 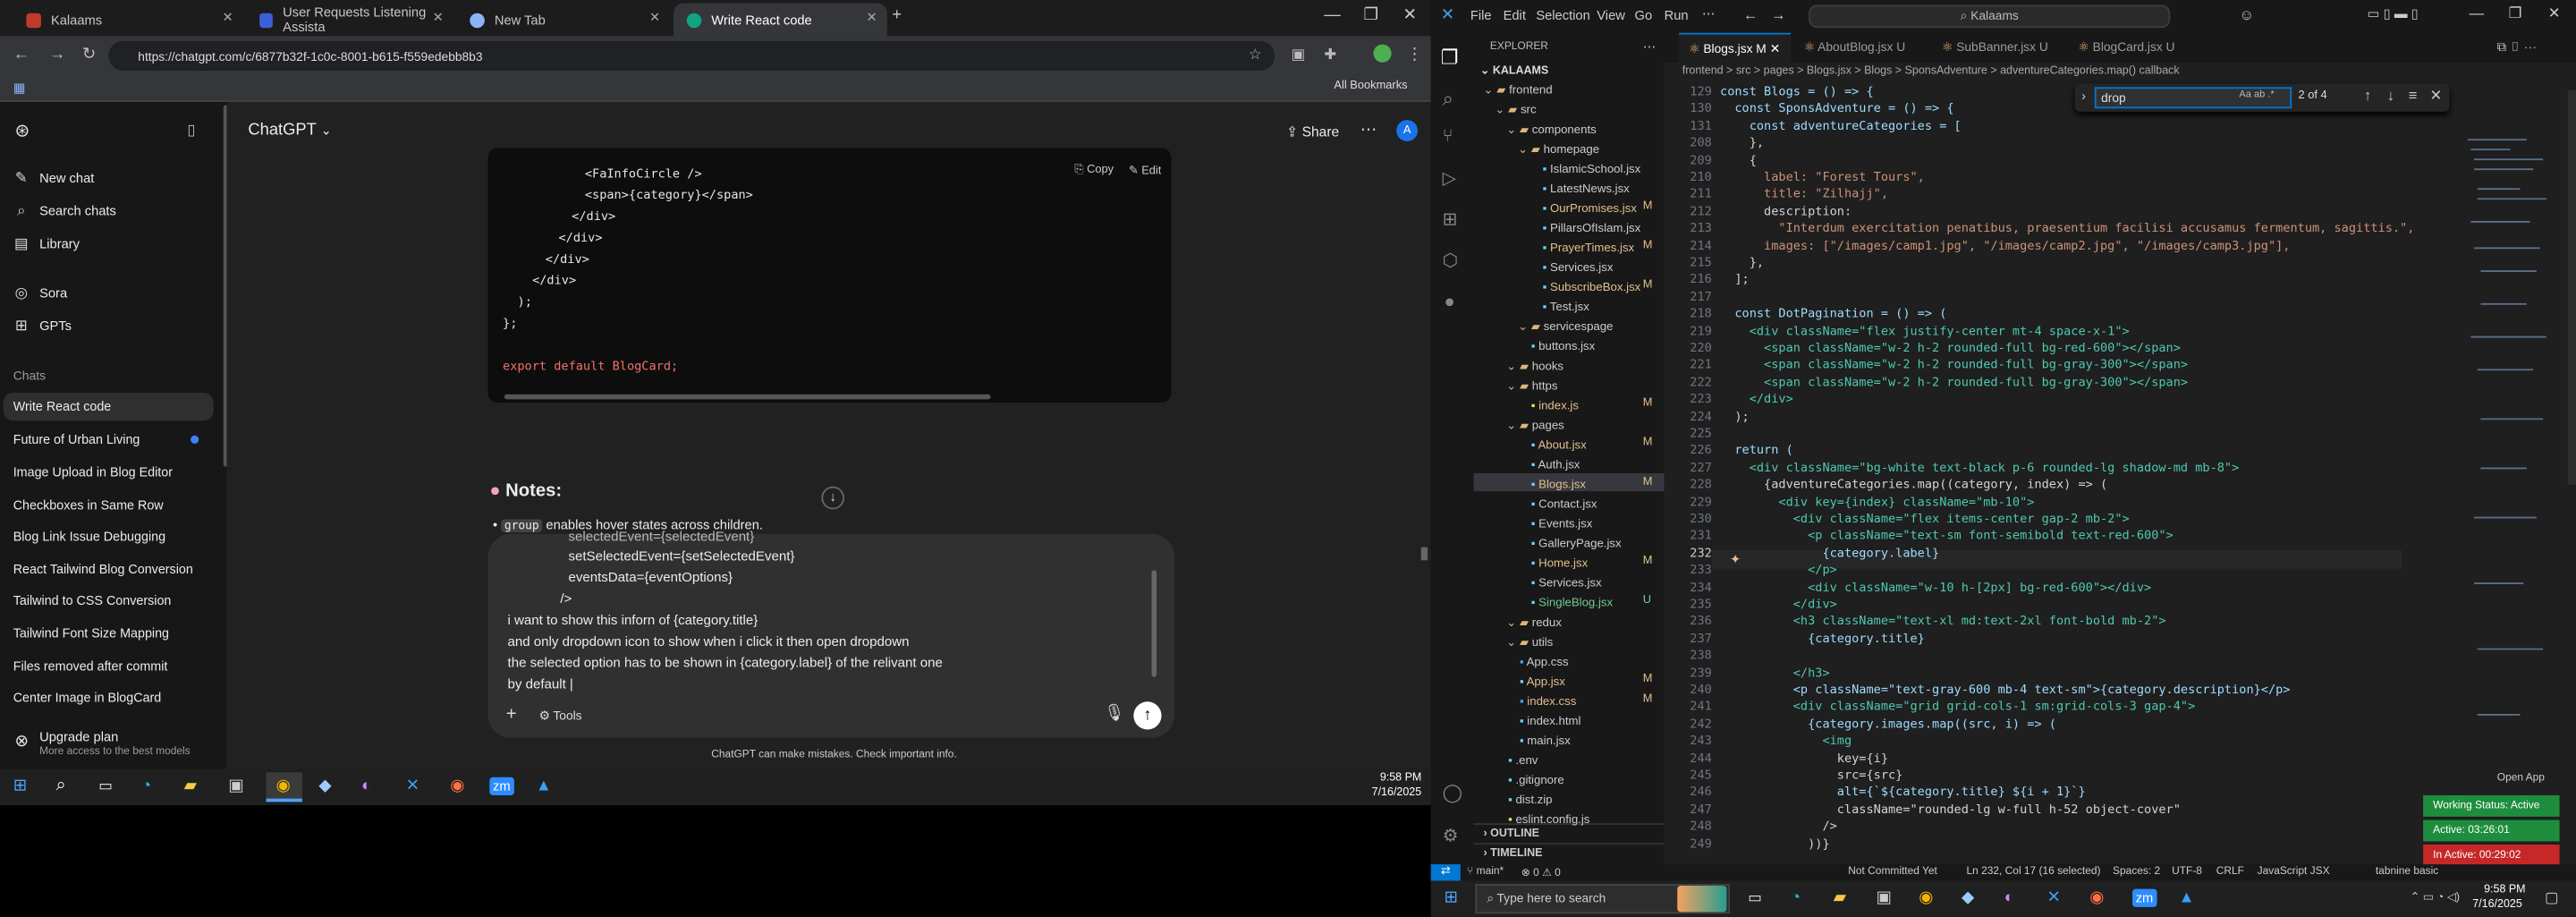 What do you see at coordinates (2034, 872) in the screenshot?
I see `cursor-position: Ln 232, Col 17 (16 selected)` at bounding box center [2034, 872].